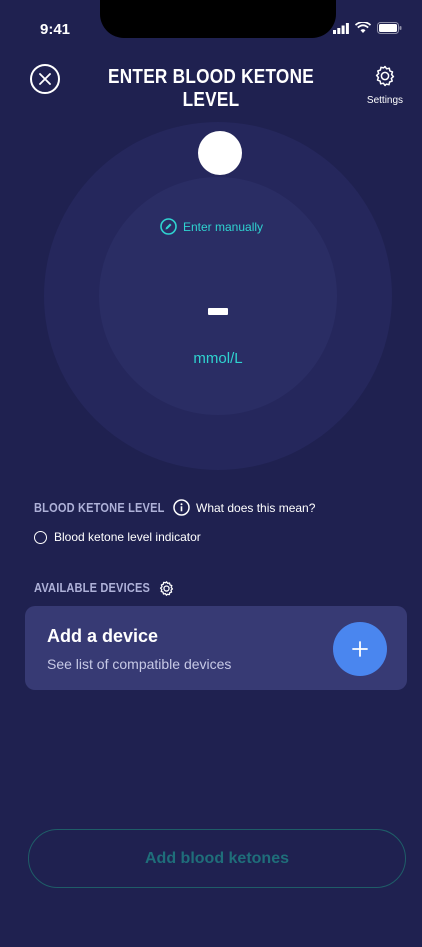 Image resolution: width=422 pixels, height=947 pixels. I want to click on gauge-inner-circle, so click(218, 296).